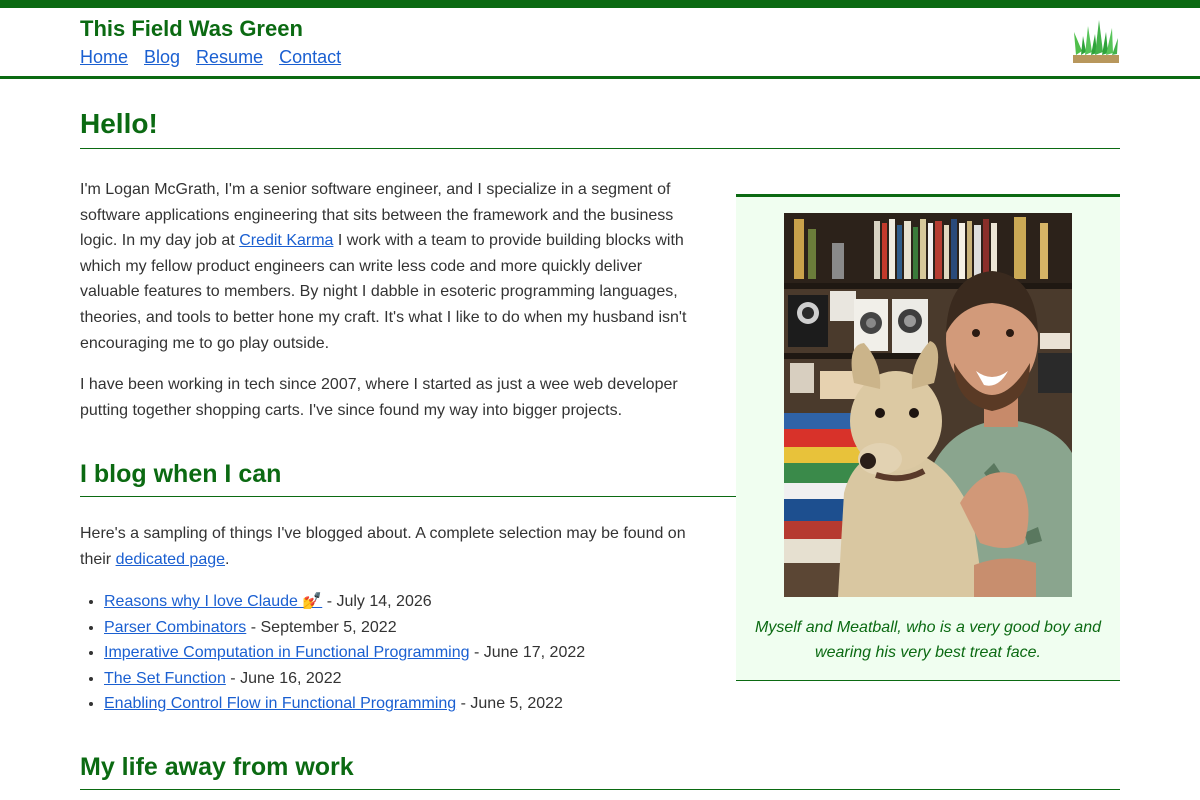 The image size is (1200, 800). Describe the element at coordinates (412, 679) in the screenshot. I see `list-item: The Set Function - June 16, 2022` at that location.